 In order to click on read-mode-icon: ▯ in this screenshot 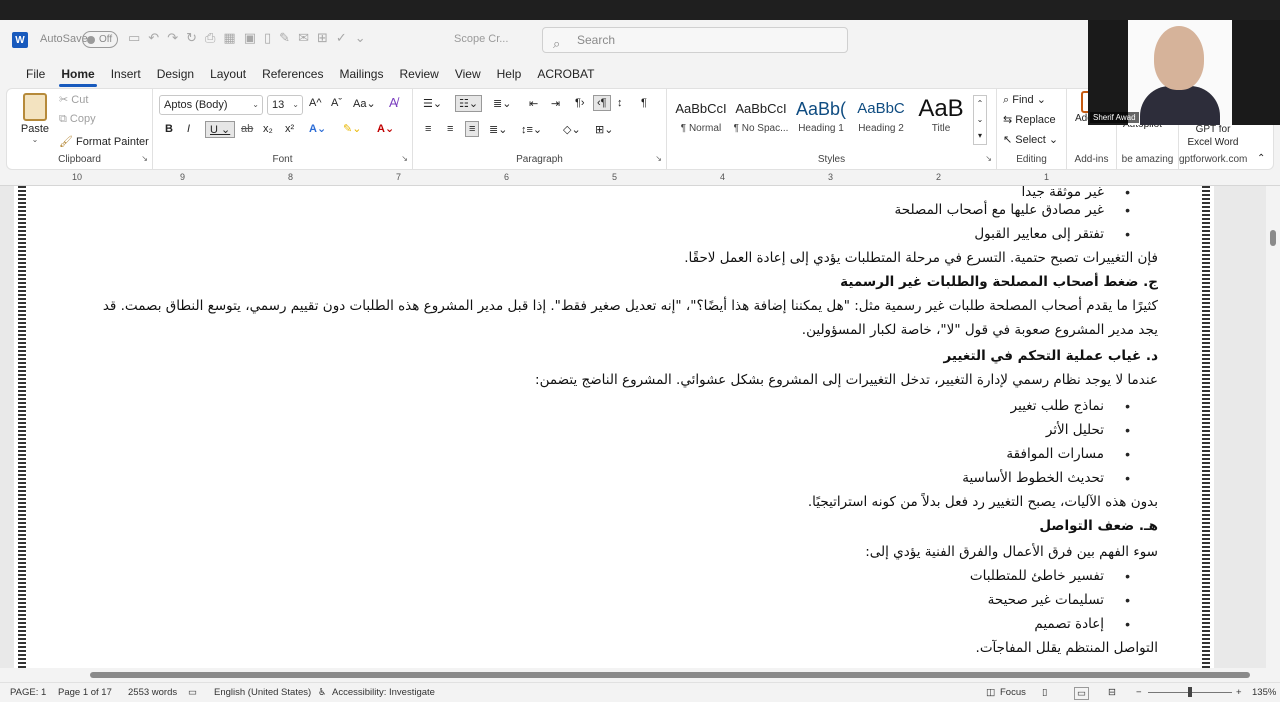, I will do `click(1044, 692)`.